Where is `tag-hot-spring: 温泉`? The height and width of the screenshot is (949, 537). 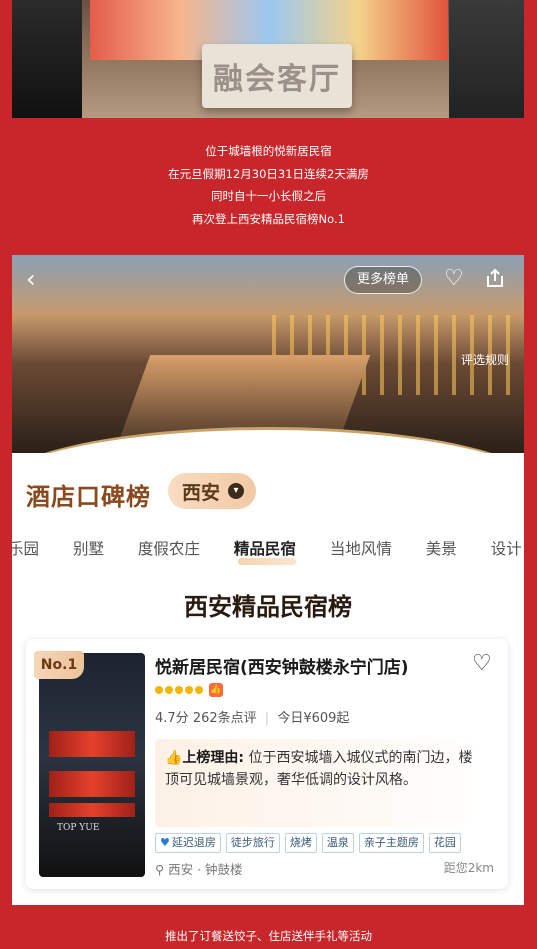
tag-hot-spring: 温泉 is located at coordinates (337, 843).